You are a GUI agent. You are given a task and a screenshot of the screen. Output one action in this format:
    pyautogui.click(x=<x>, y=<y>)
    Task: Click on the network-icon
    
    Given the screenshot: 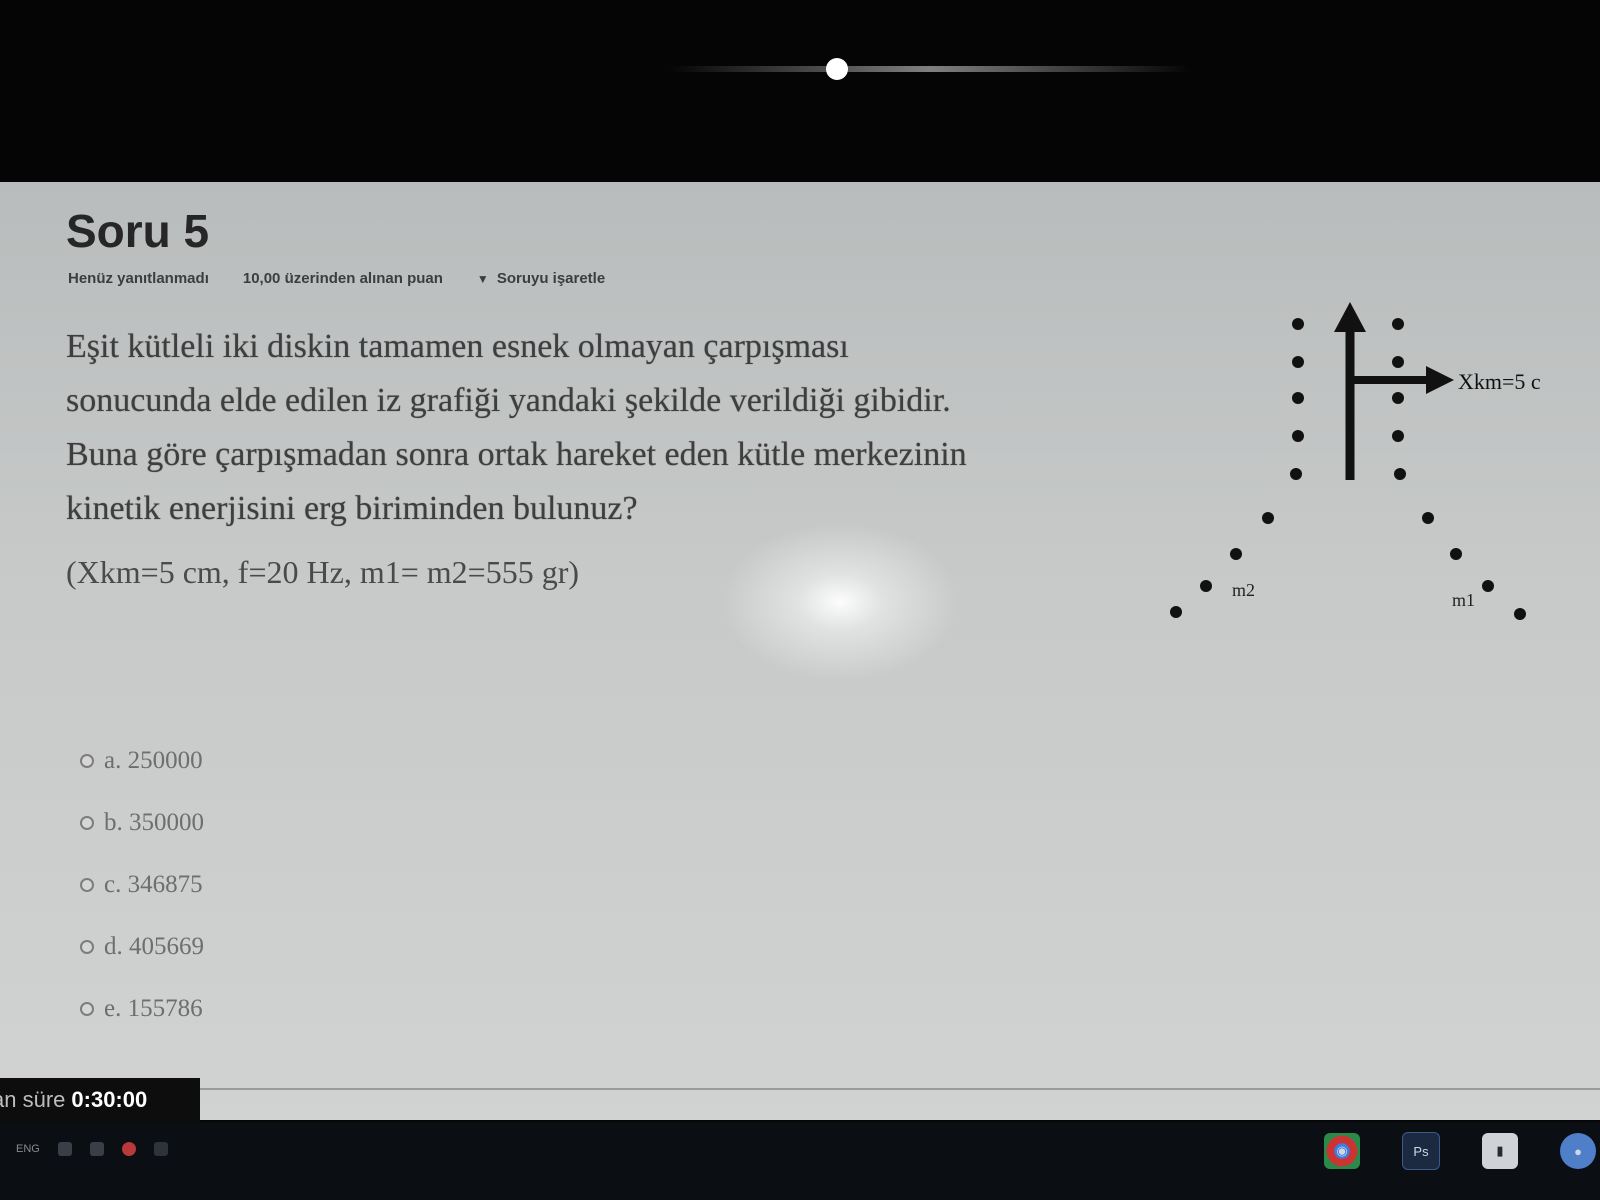 What is the action you would take?
    pyautogui.click(x=64, y=1149)
    